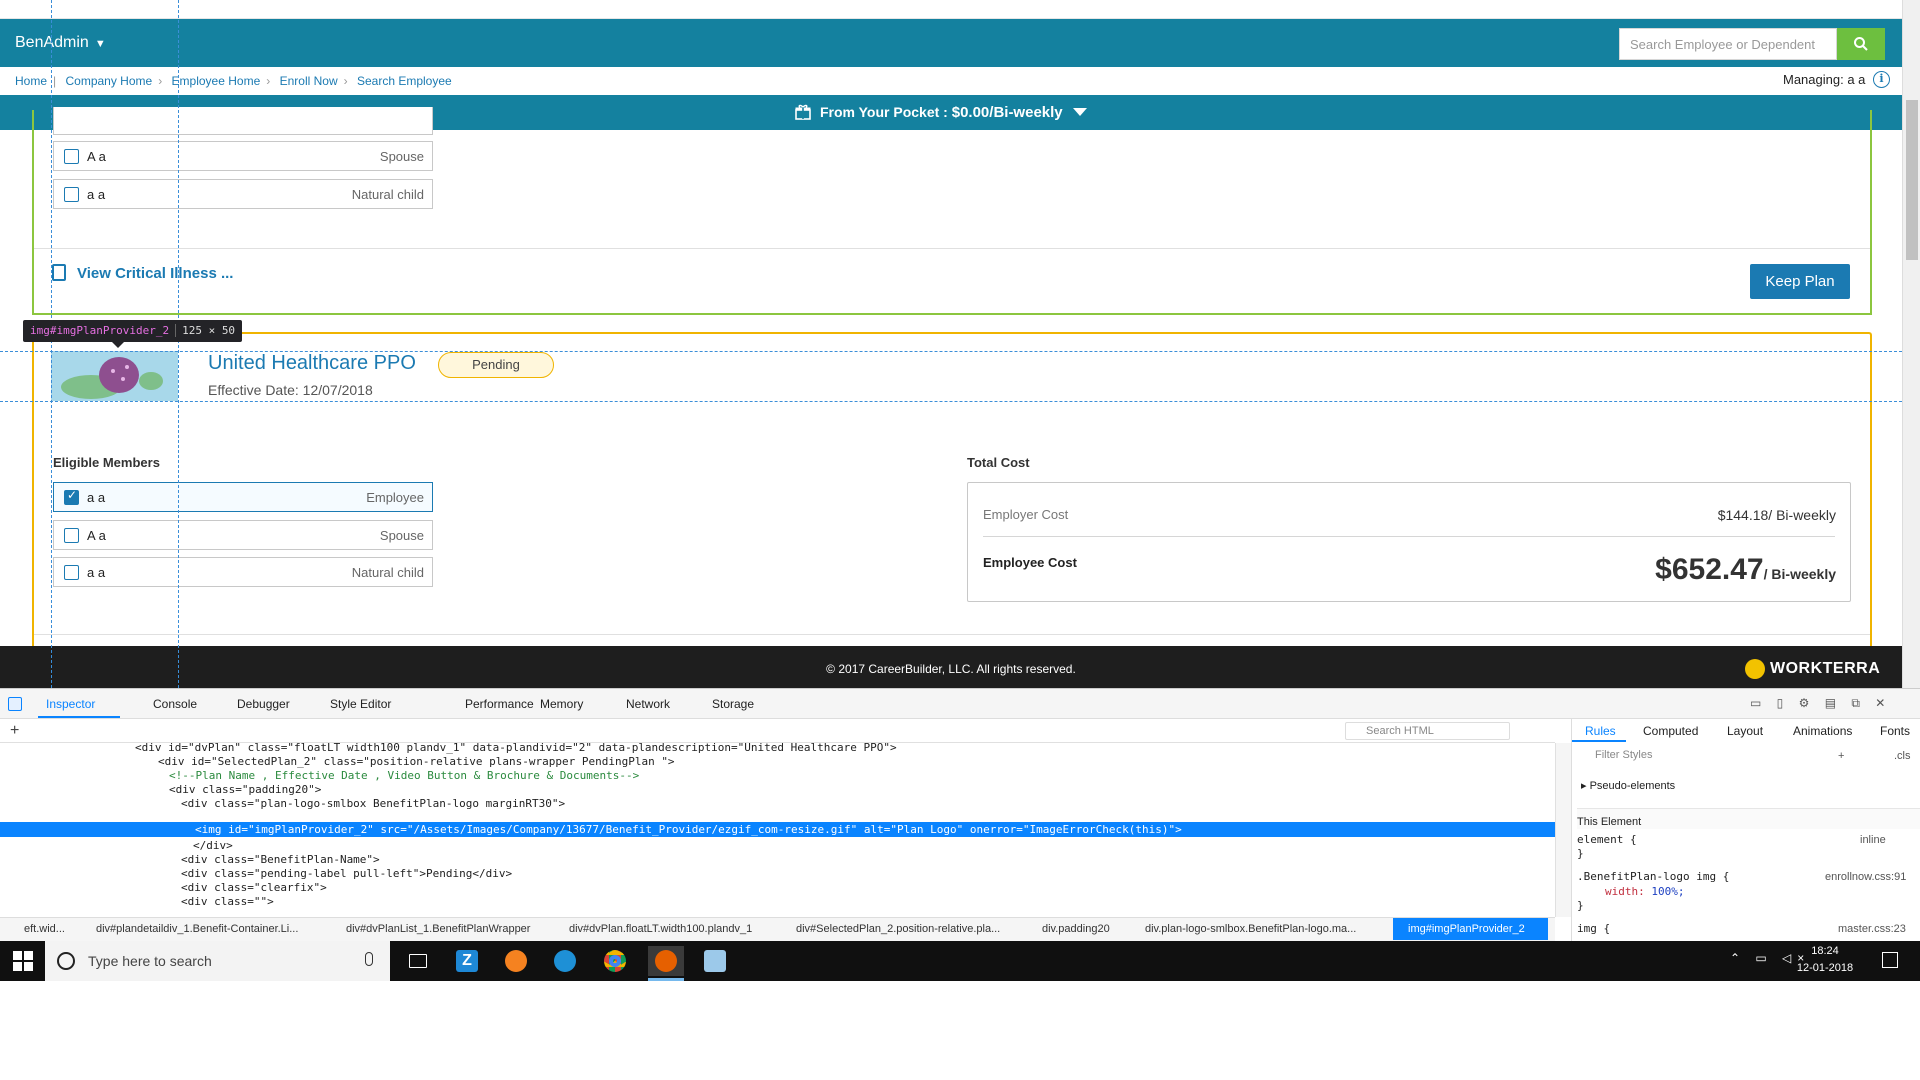 The image size is (1920, 1080). What do you see at coordinates (1825, 968) in the screenshot?
I see `clock-date: 12-01-2018` at bounding box center [1825, 968].